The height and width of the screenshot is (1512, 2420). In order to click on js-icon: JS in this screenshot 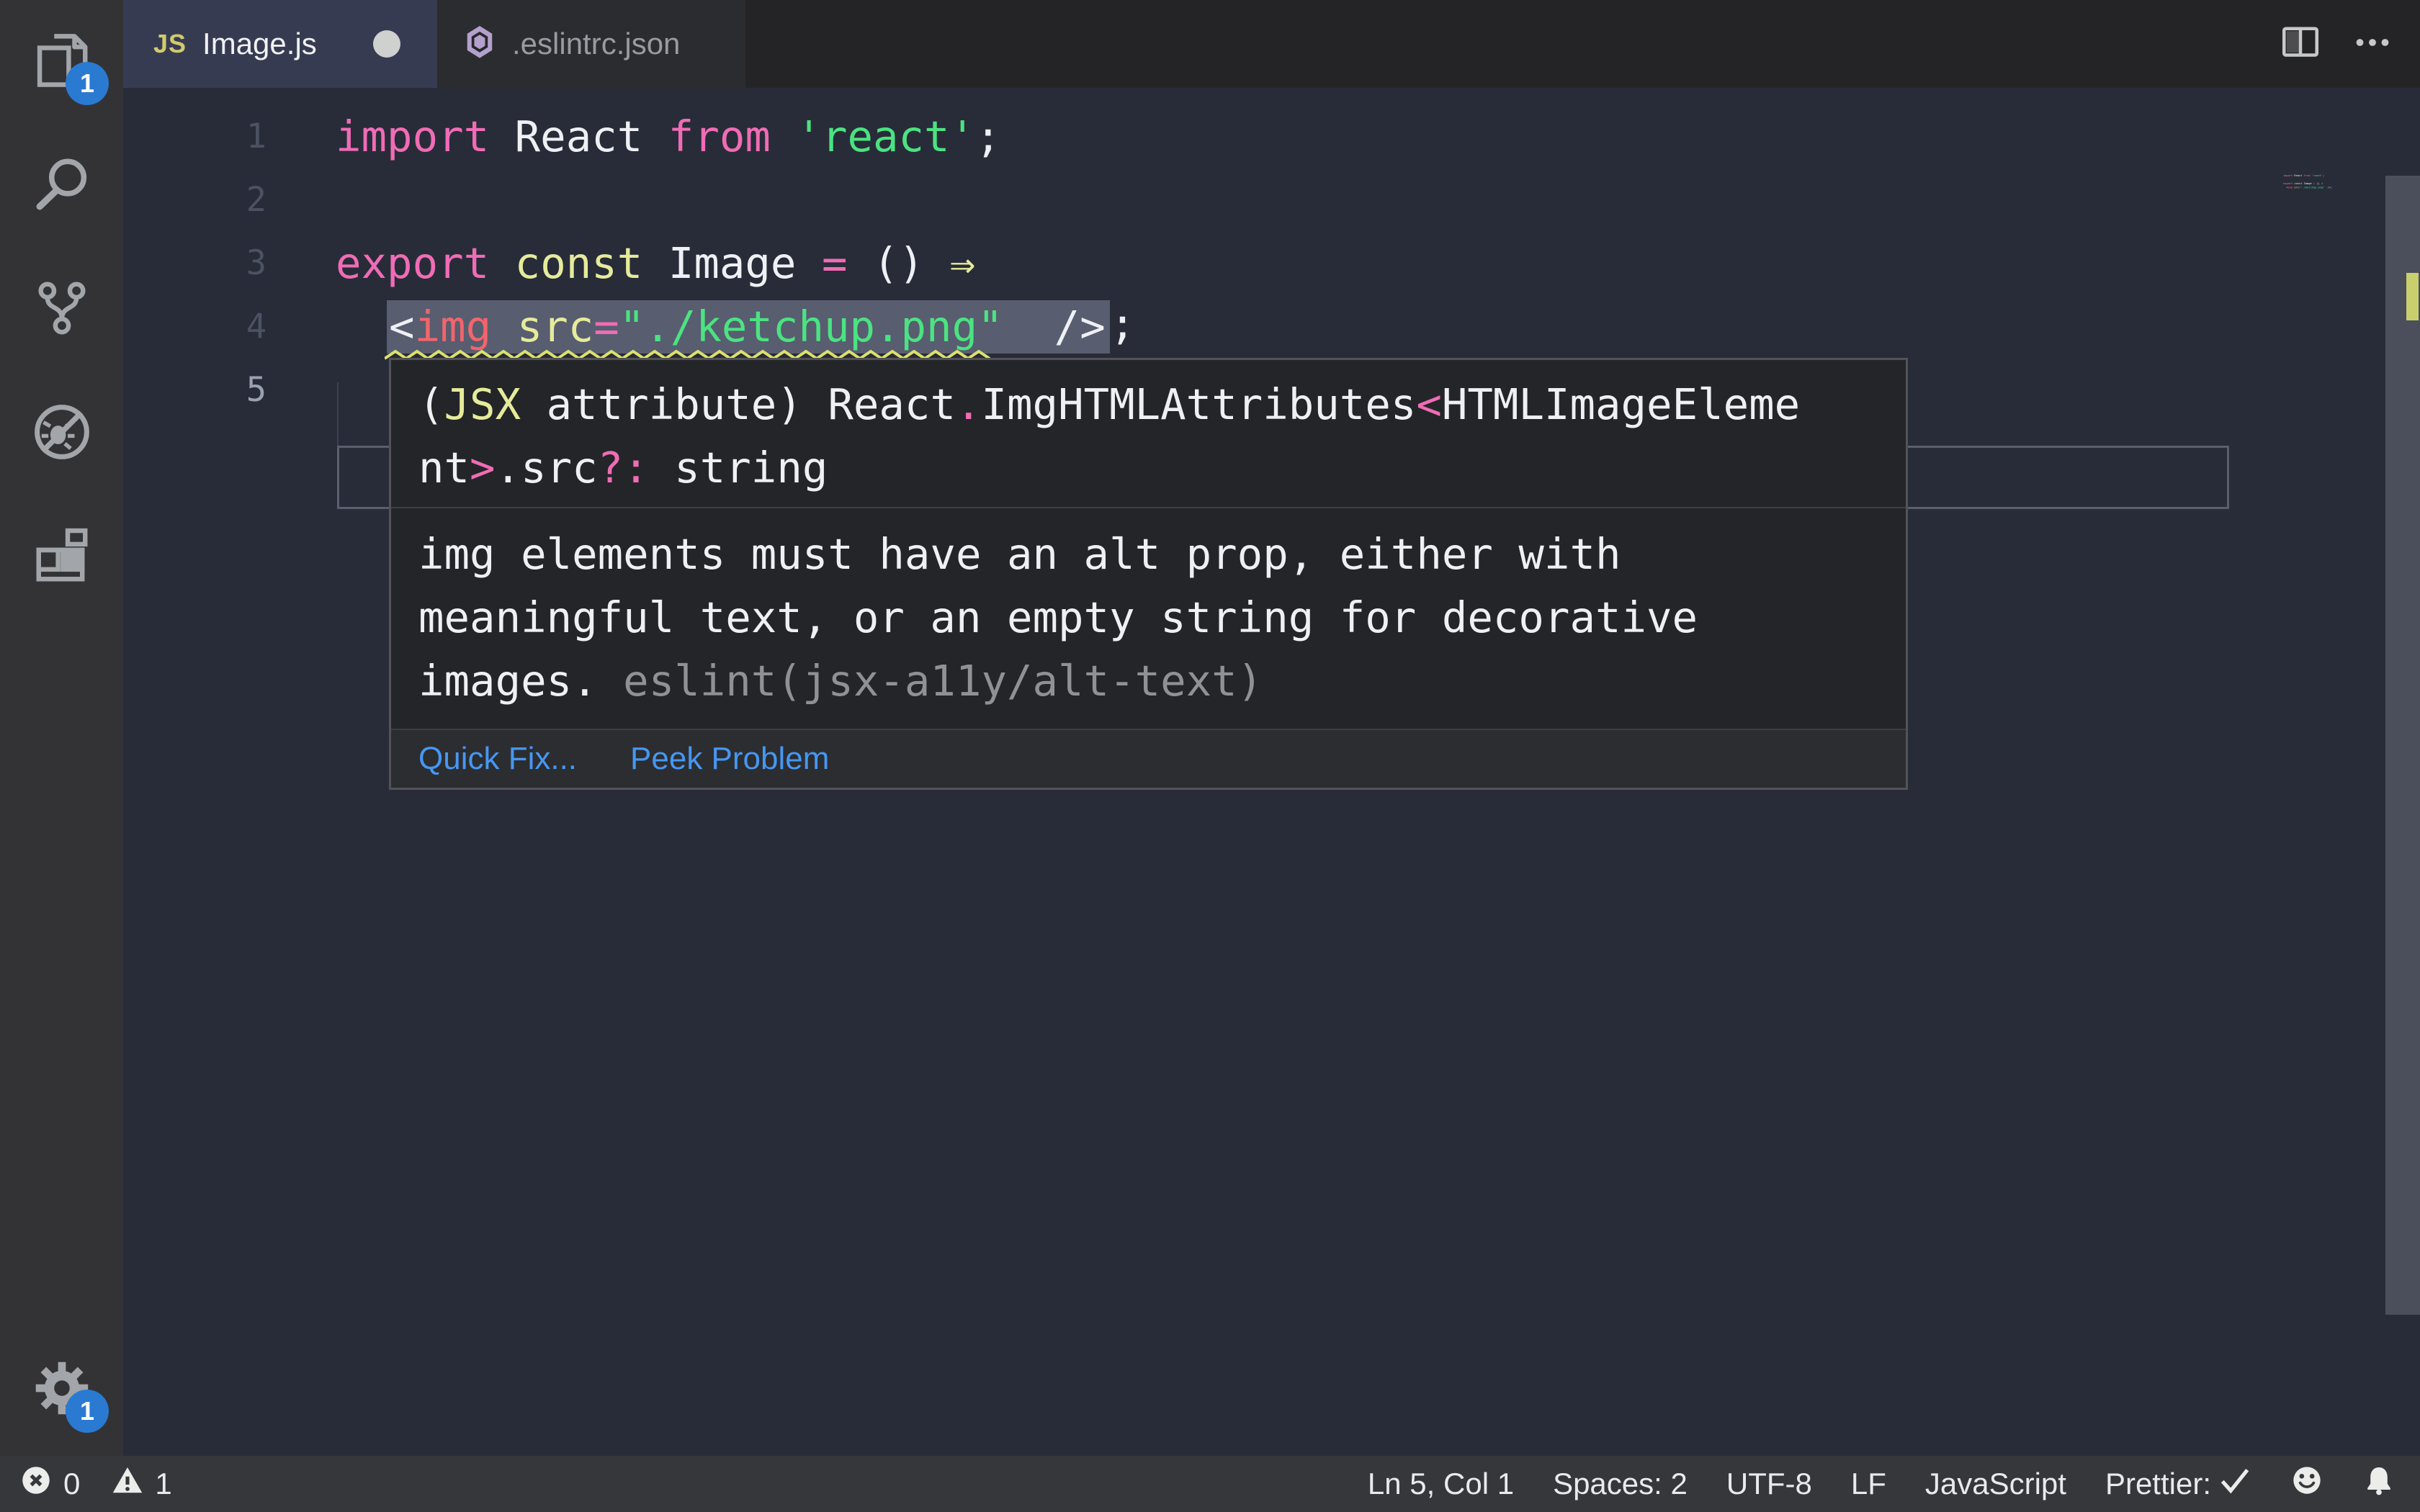, I will do `click(170, 43)`.